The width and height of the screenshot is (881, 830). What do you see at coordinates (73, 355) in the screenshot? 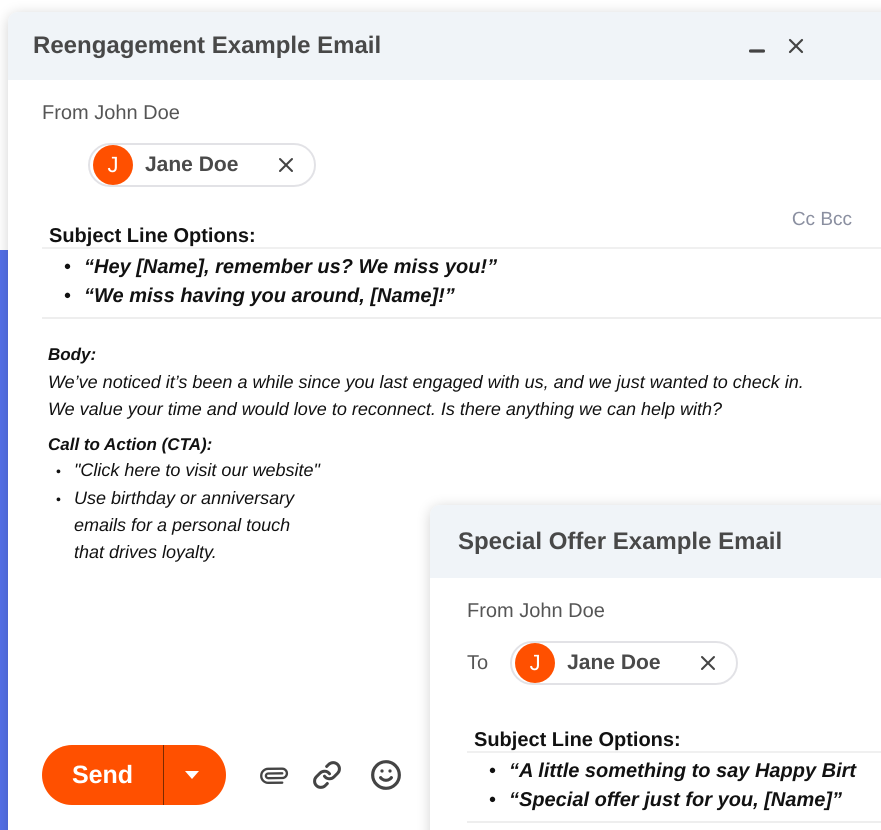
I see `body-heading: Body:` at bounding box center [73, 355].